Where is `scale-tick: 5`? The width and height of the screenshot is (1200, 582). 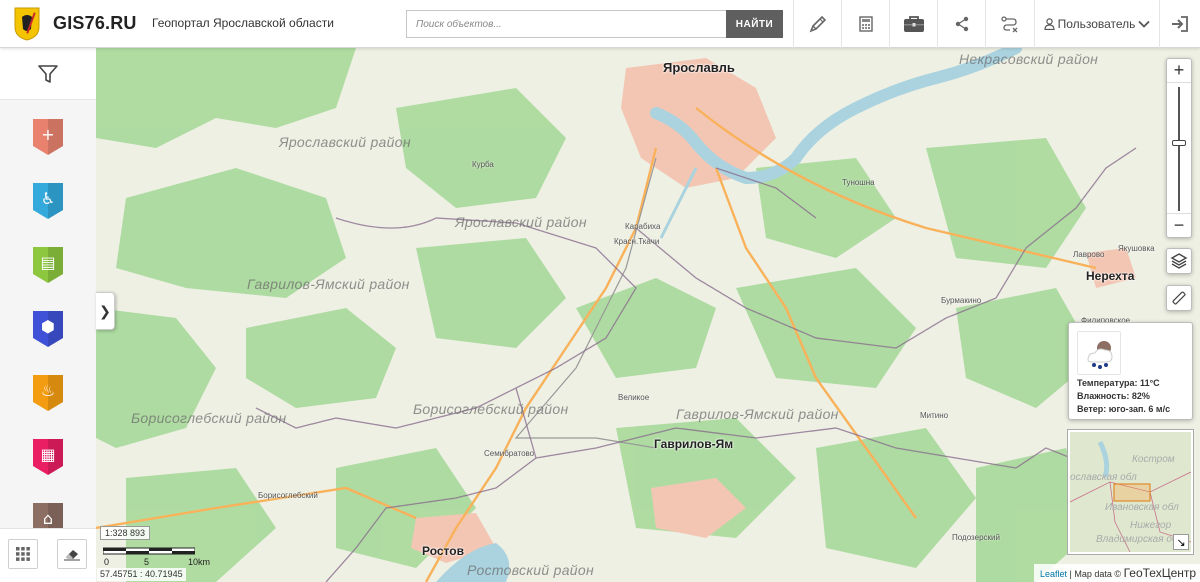
scale-tick: 5 is located at coordinates (147, 562).